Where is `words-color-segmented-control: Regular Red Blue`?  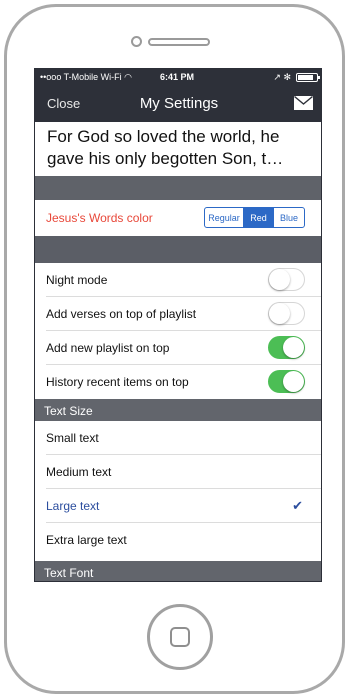
words-color-segmented-control: Regular Red Blue is located at coordinates (254, 217).